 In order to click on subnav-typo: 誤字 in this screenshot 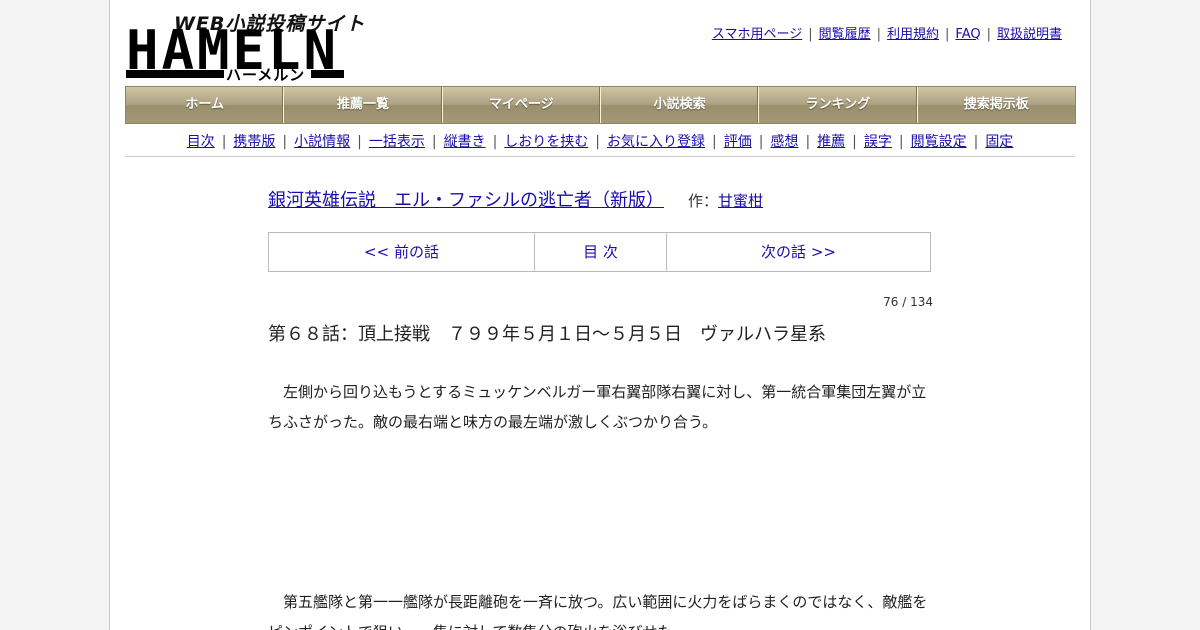, I will do `click(878, 142)`.